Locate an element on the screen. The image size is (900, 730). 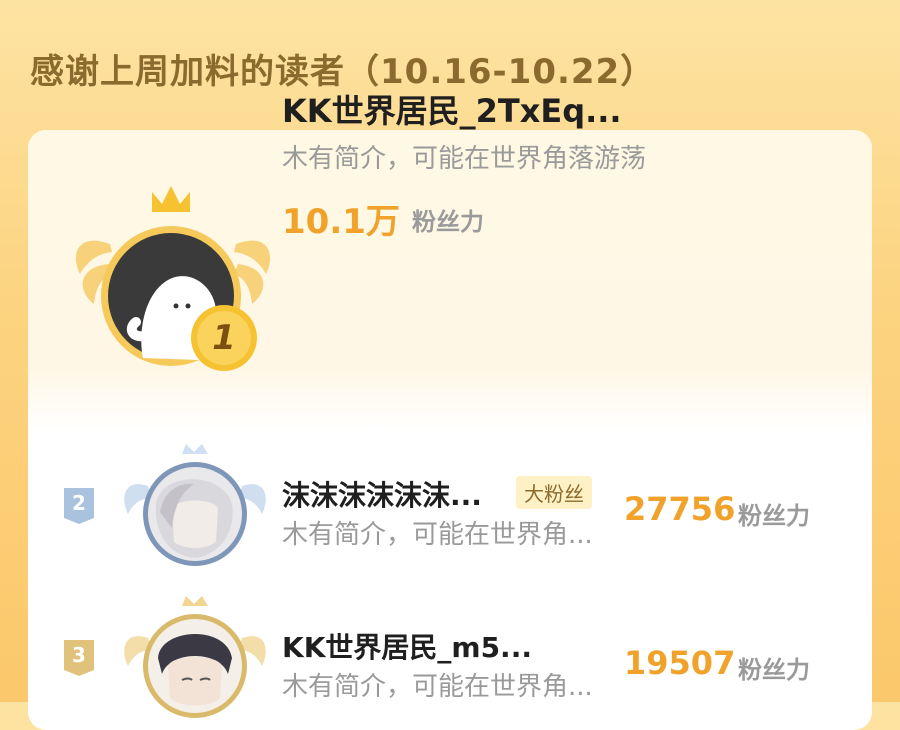
rank-3-score: 19507 is located at coordinates (680, 663).